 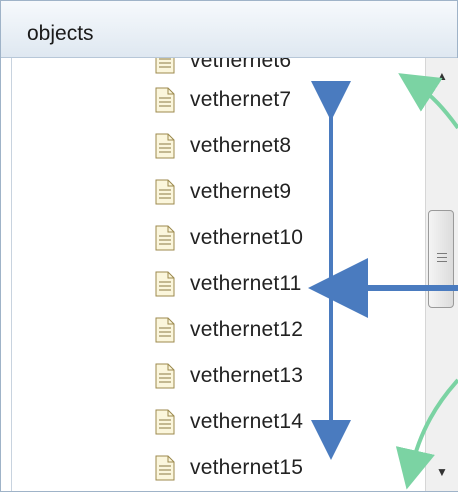 I want to click on list-item: vethernet8, so click(x=222, y=146).